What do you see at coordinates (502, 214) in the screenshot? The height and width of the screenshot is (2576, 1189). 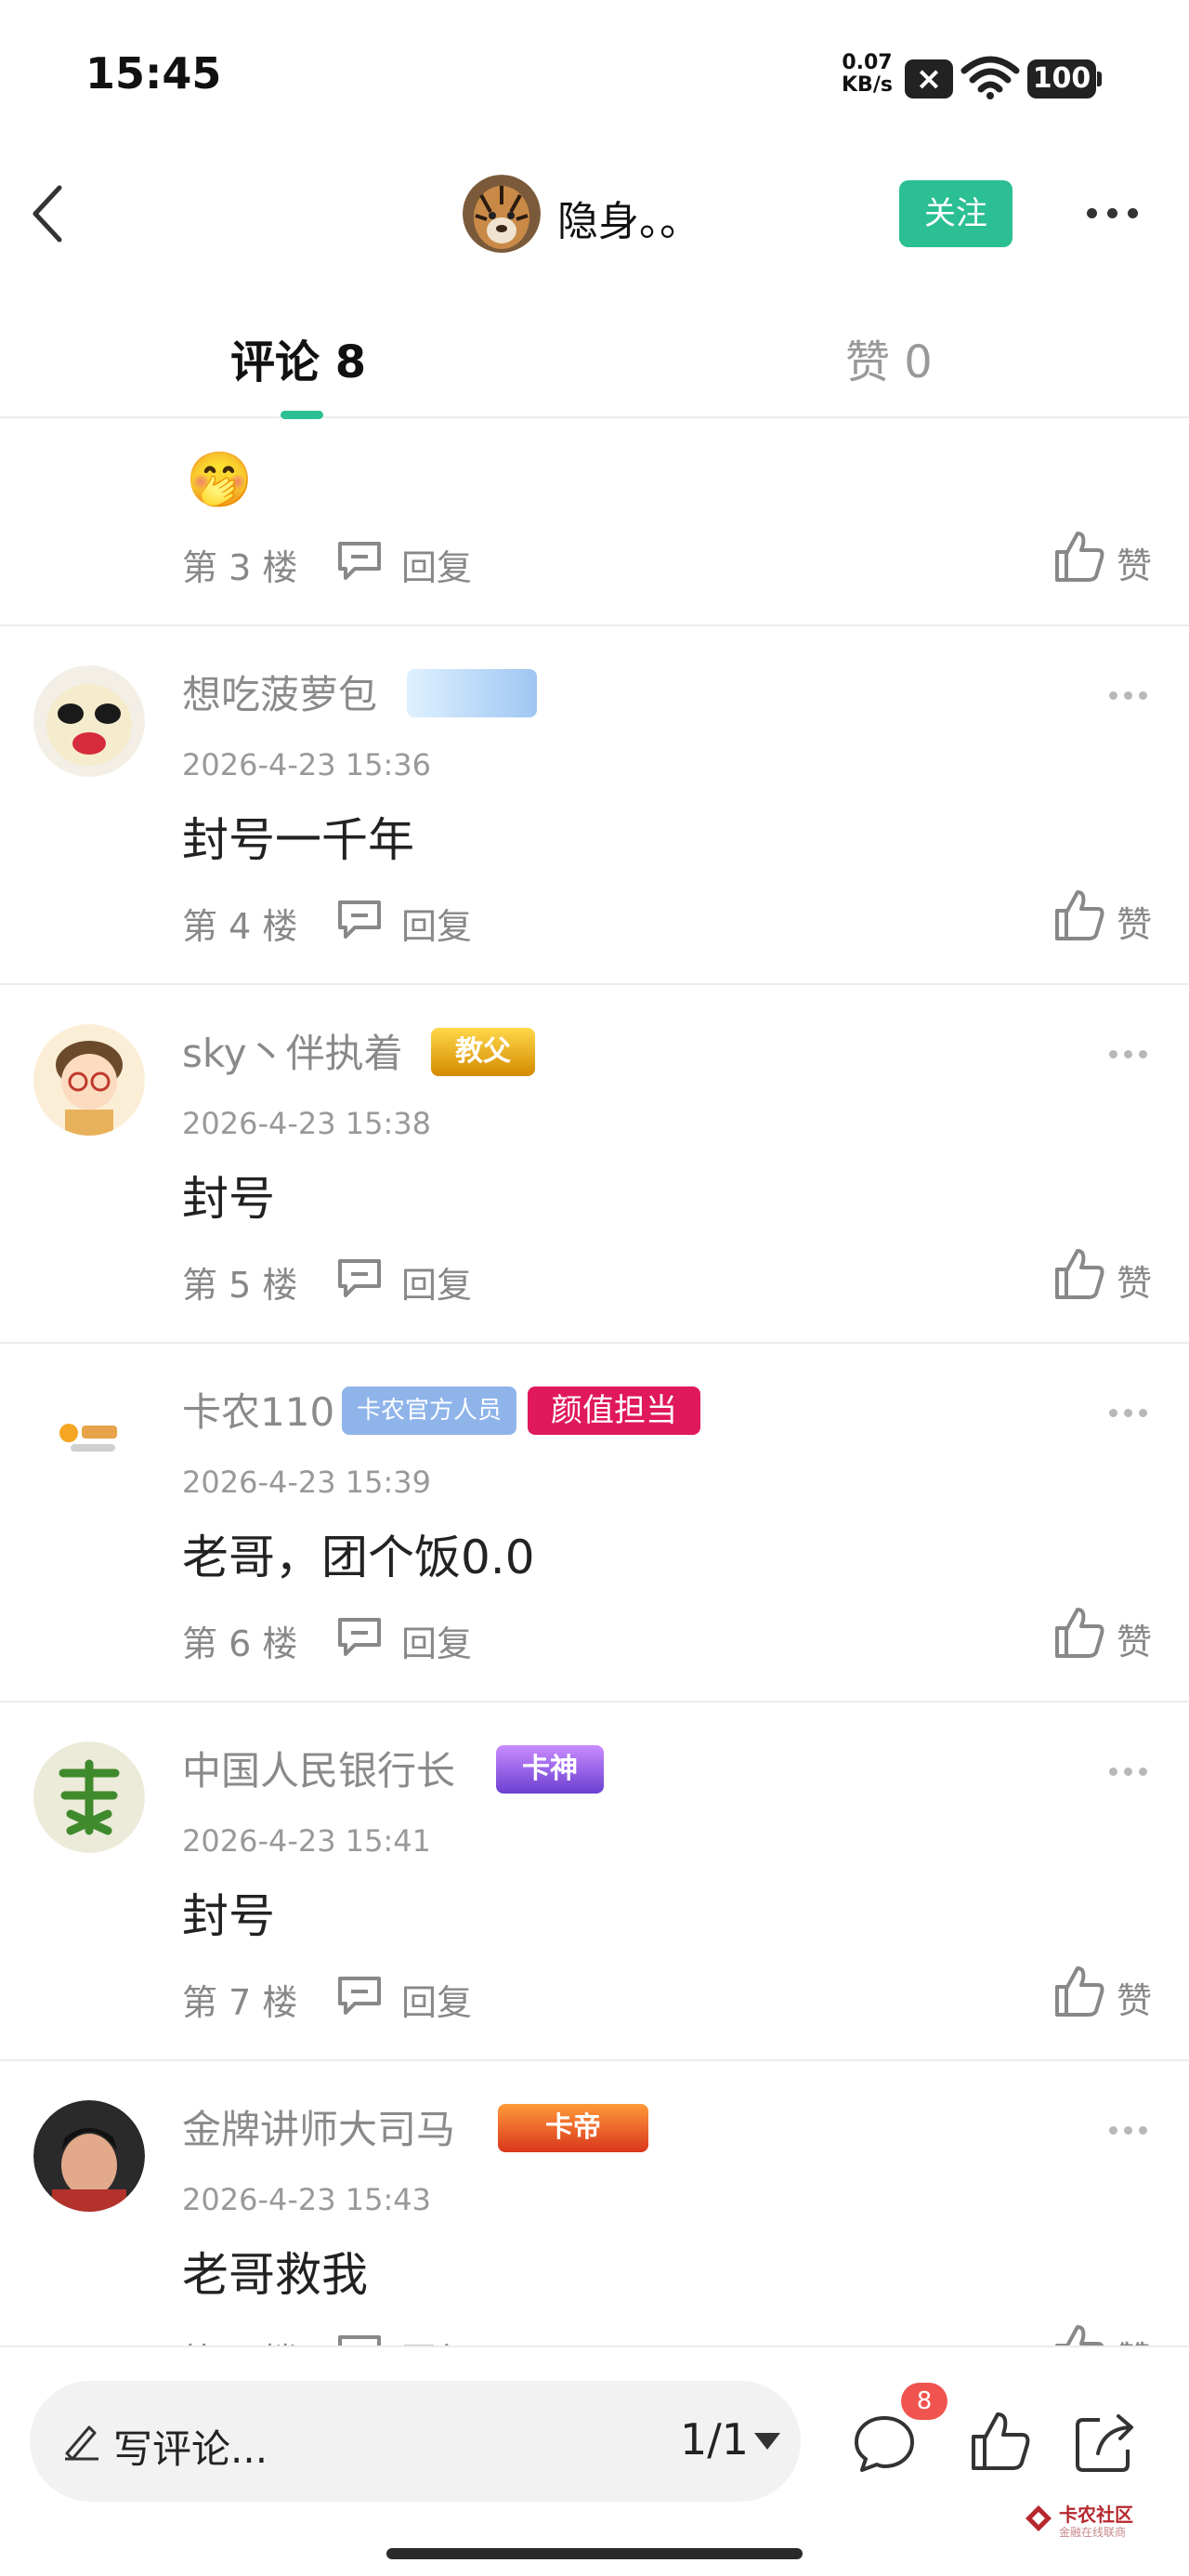 I see `author-avatar` at bounding box center [502, 214].